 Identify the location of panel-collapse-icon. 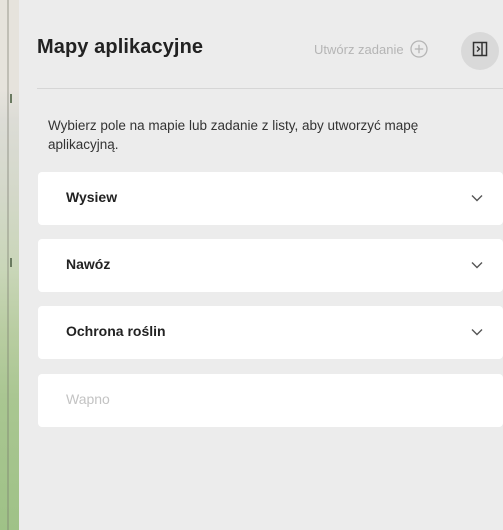
(480, 51).